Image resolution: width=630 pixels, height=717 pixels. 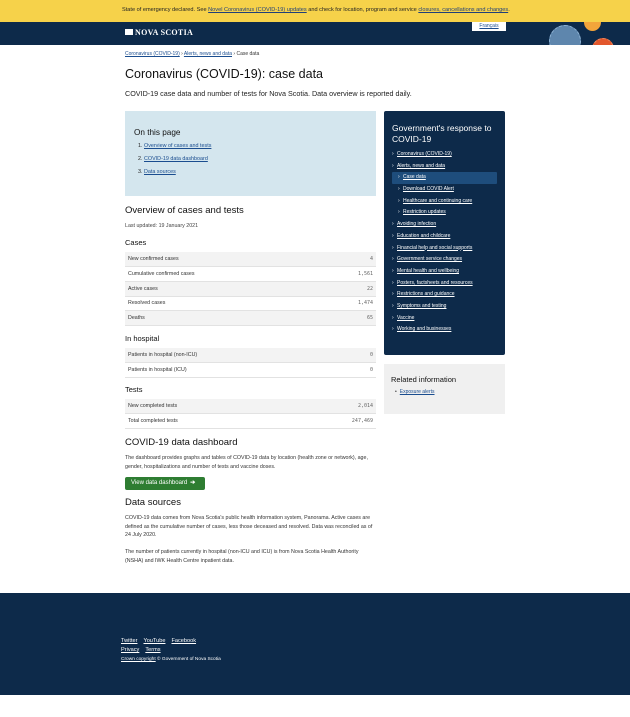 I want to click on sidebar-item: › Posters, factsheets and resources, so click(x=448, y=284).